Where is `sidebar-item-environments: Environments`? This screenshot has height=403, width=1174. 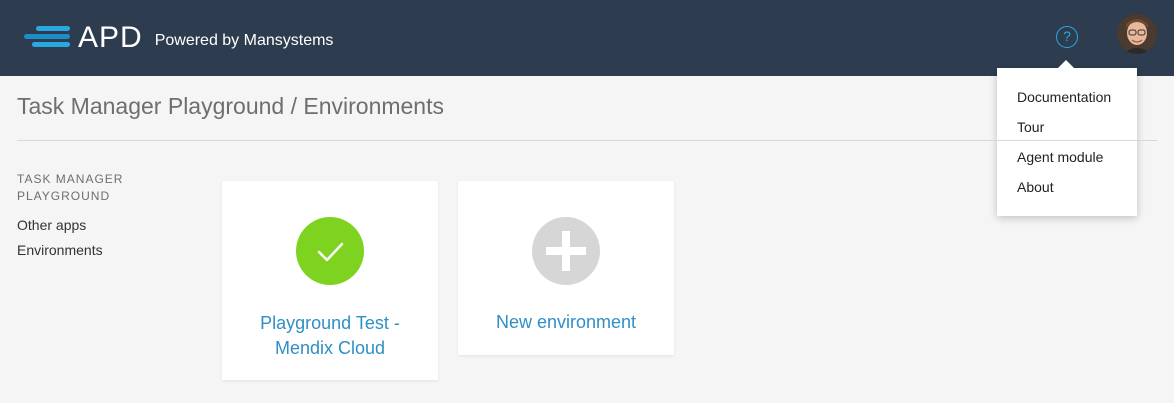
sidebar-item-environments: Environments is located at coordinates (60, 250).